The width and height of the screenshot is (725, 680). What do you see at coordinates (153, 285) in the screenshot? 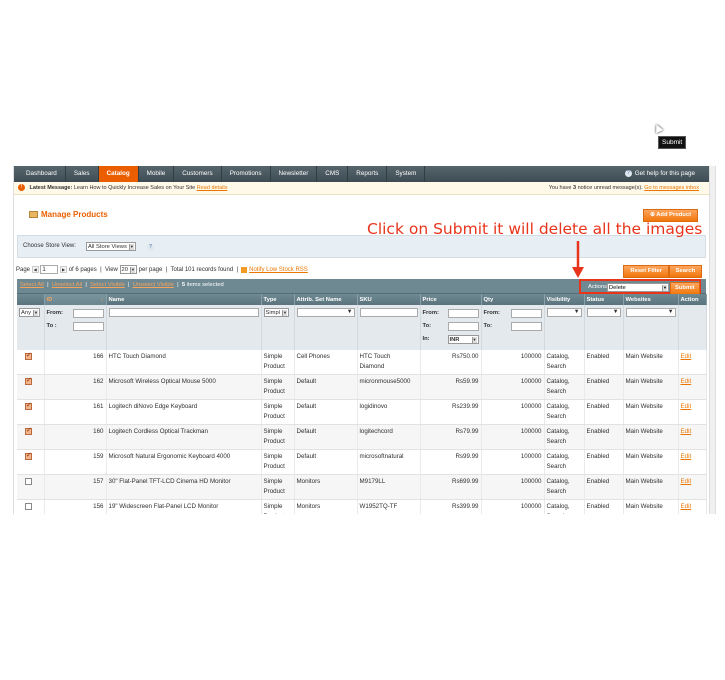
I see `unselect-visible-link: Unselect Visible` at bounding box center [153, 285].